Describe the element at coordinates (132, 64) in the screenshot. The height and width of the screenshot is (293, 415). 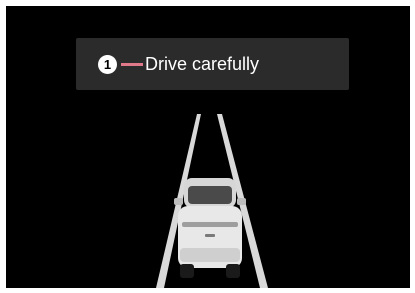
I see `callout-leader-line` at that location.